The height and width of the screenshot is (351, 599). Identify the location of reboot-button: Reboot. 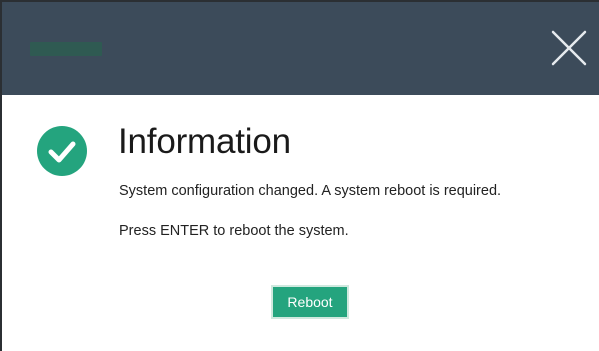
(310, 302).